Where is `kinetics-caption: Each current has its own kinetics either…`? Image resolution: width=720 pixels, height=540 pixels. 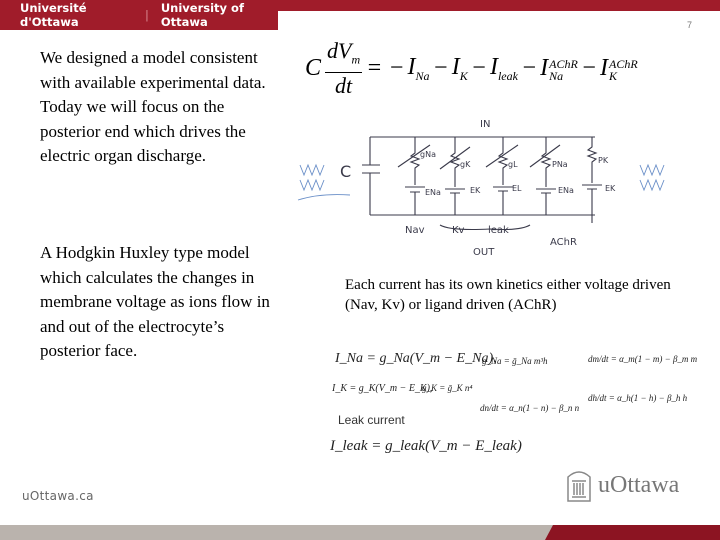 kinetics-caption: Each current has its own kinetics either… is located at coordinates (508, 295).